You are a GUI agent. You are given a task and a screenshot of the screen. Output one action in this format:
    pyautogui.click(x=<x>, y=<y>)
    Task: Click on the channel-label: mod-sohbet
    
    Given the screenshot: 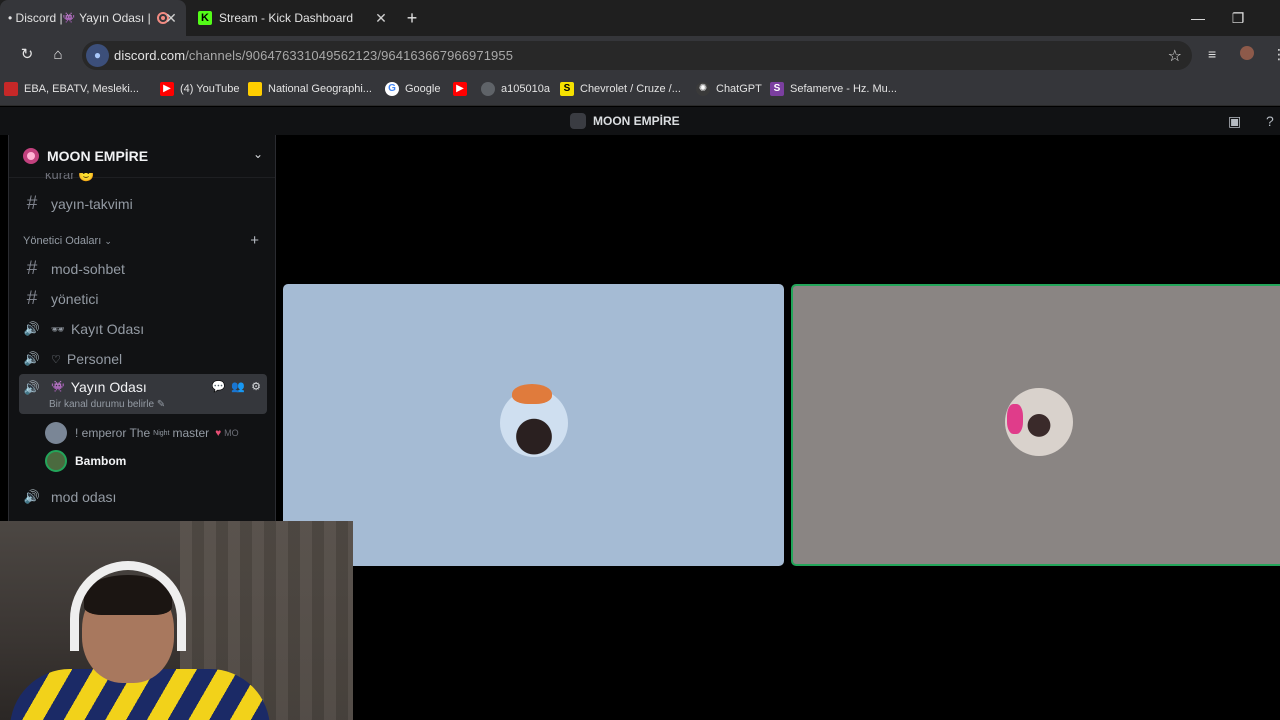 What is the action you would take?
    pyautogui.click(x=88, y=269)
    